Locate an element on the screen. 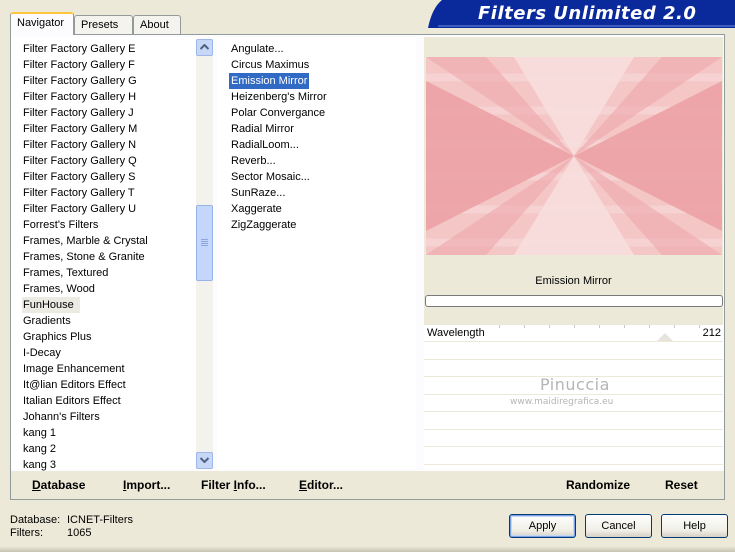 This screenshot has width=735, height=552. category-scrollbar is located at coordinates (204, 254).